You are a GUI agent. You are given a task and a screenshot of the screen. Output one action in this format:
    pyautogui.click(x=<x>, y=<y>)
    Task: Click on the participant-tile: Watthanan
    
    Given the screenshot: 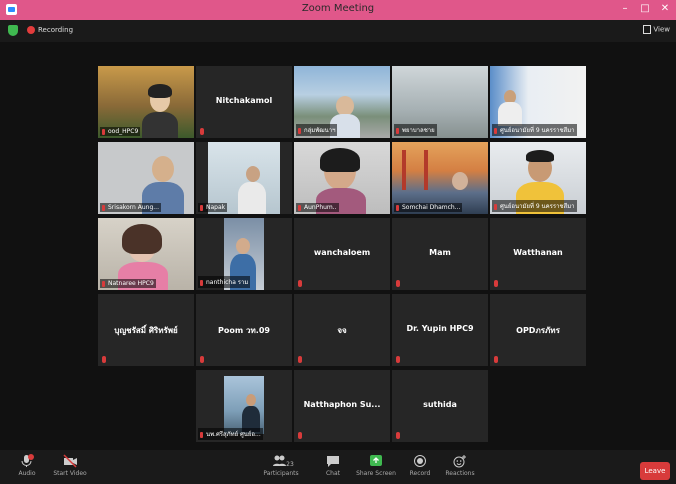 What is the action you would take?
    pyautogui.click(x=538, y=254)
    